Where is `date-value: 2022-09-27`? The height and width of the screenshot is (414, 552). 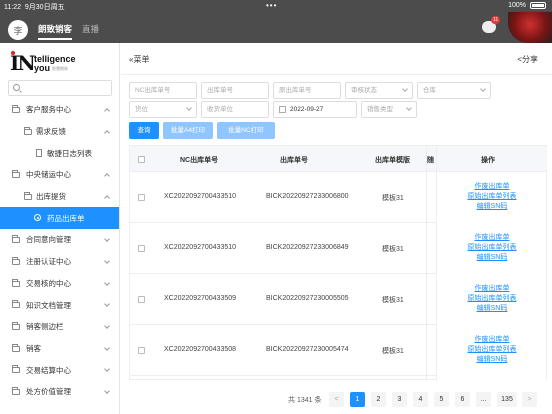
date-value: 2022-09-27 is located at coordinates (307, 109).